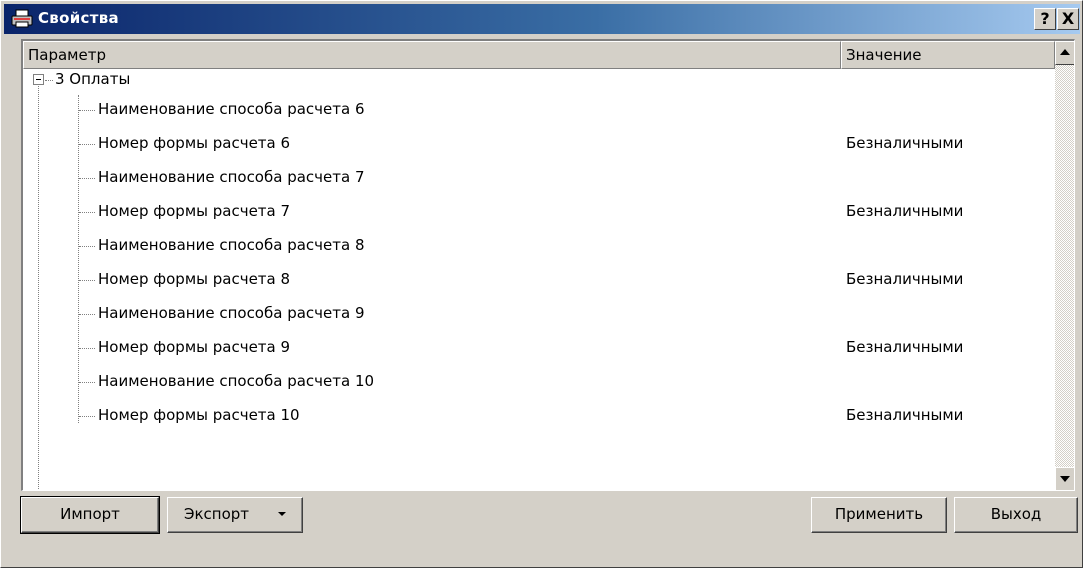 The width and height of the screenshot is (1083, 568). Describe the element at coordinates (538, 416) in the screenshot. I see `table-row: Номер формы расчета 10 Безналичными` at that location.